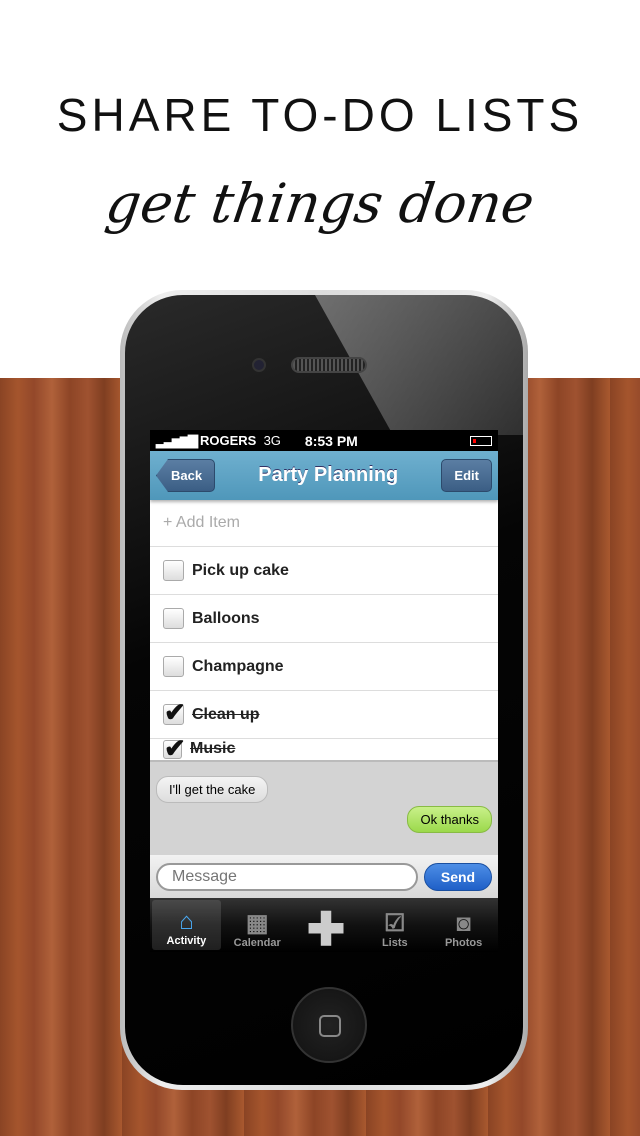  I want to click on nav-bar: Back Party Planning Edit, so click(324, 475).